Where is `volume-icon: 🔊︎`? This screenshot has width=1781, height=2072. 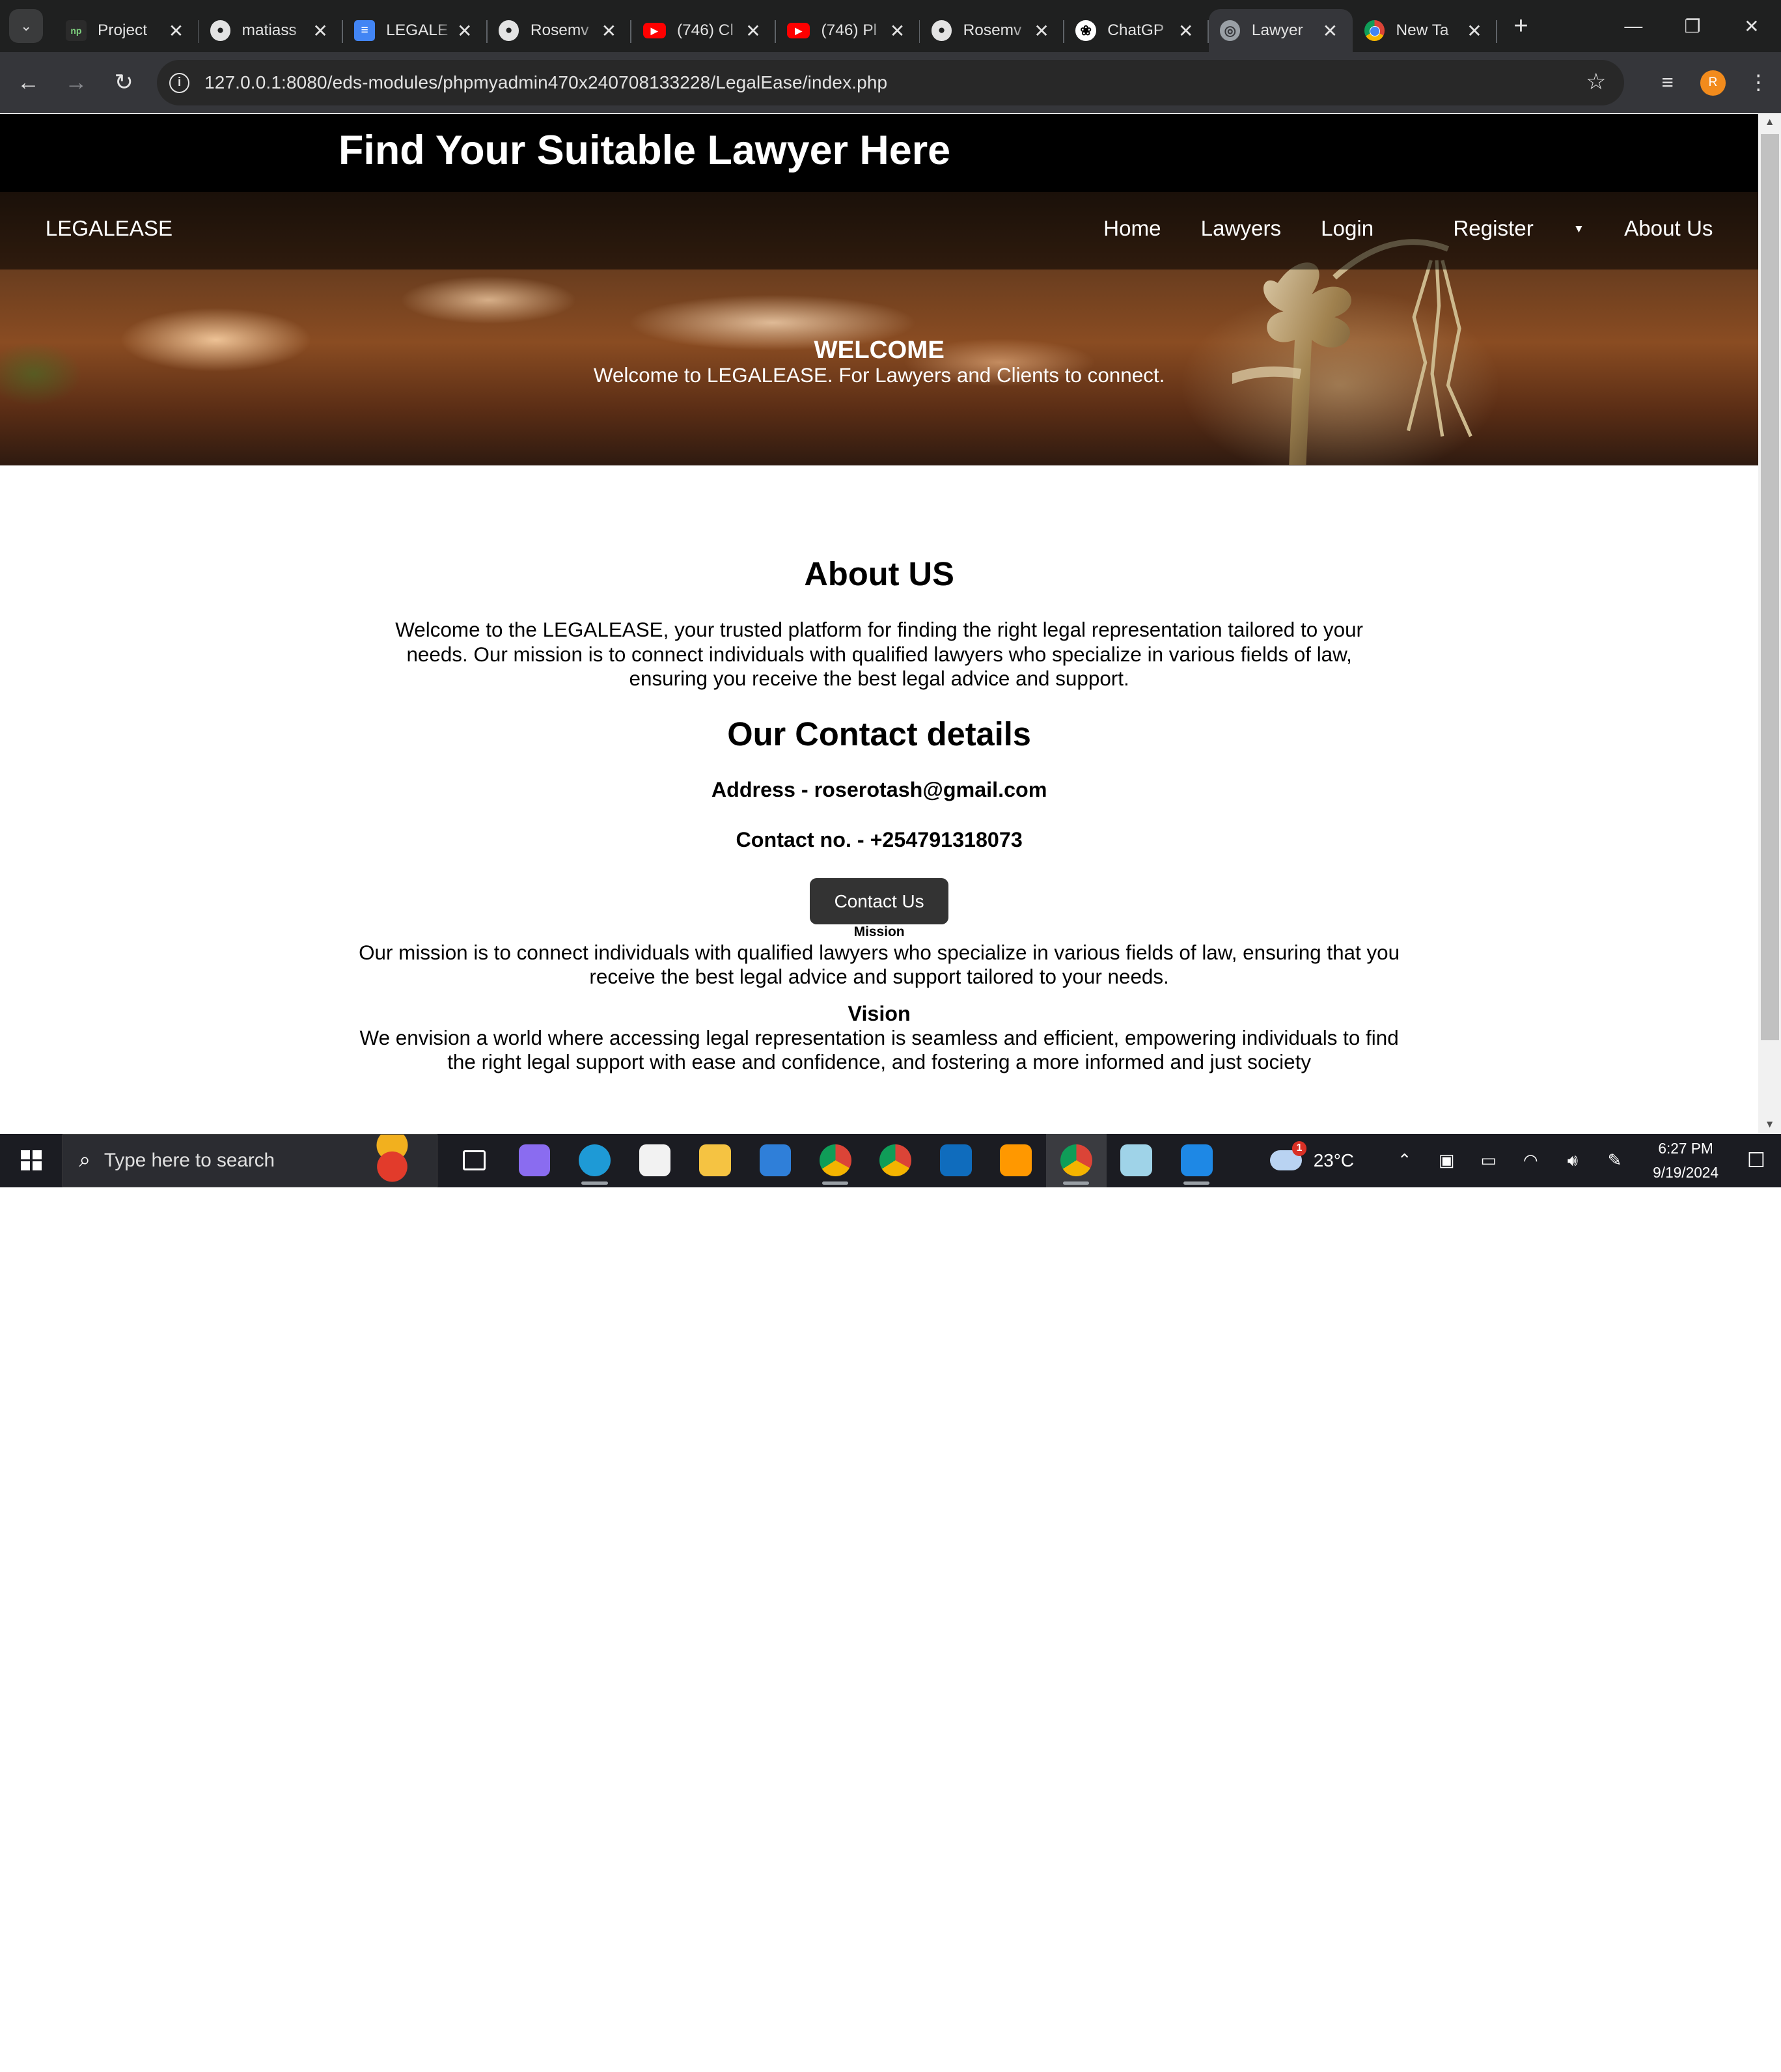 volume-icon: 🔊︎ is located at coordinates (1573, 1160).